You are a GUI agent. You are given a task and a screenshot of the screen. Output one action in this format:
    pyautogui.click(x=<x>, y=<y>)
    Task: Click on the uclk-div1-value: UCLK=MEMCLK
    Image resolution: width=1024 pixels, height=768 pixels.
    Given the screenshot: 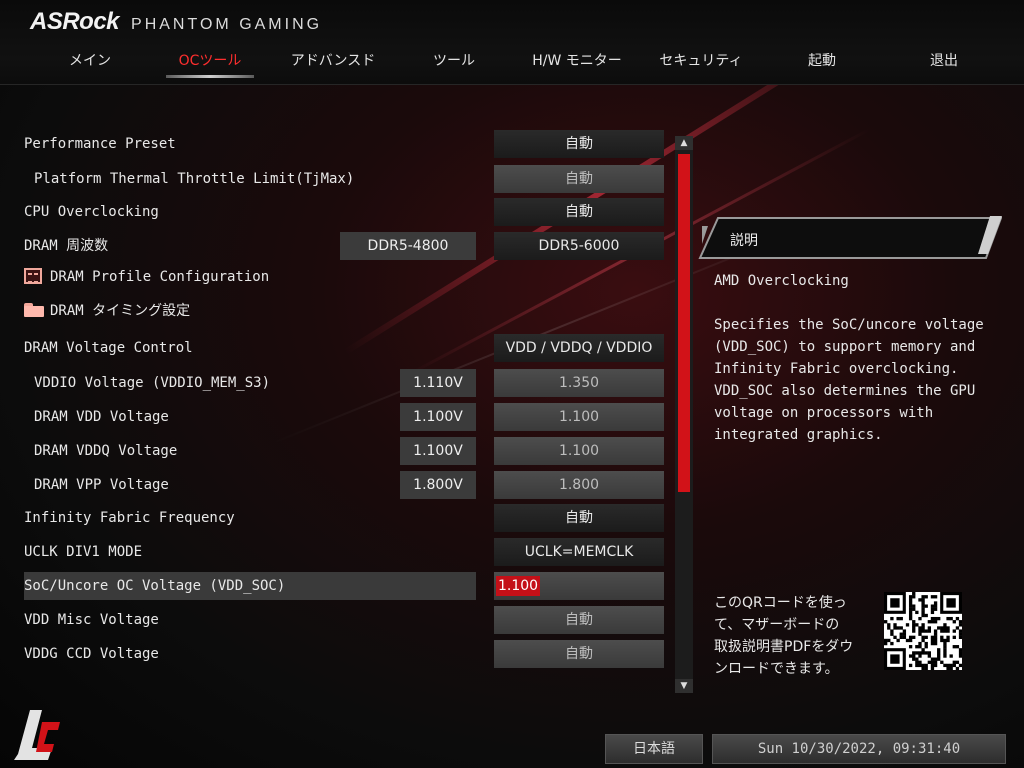 What is the action you would take?
    pyautogui.click(x=579, y=552)
    